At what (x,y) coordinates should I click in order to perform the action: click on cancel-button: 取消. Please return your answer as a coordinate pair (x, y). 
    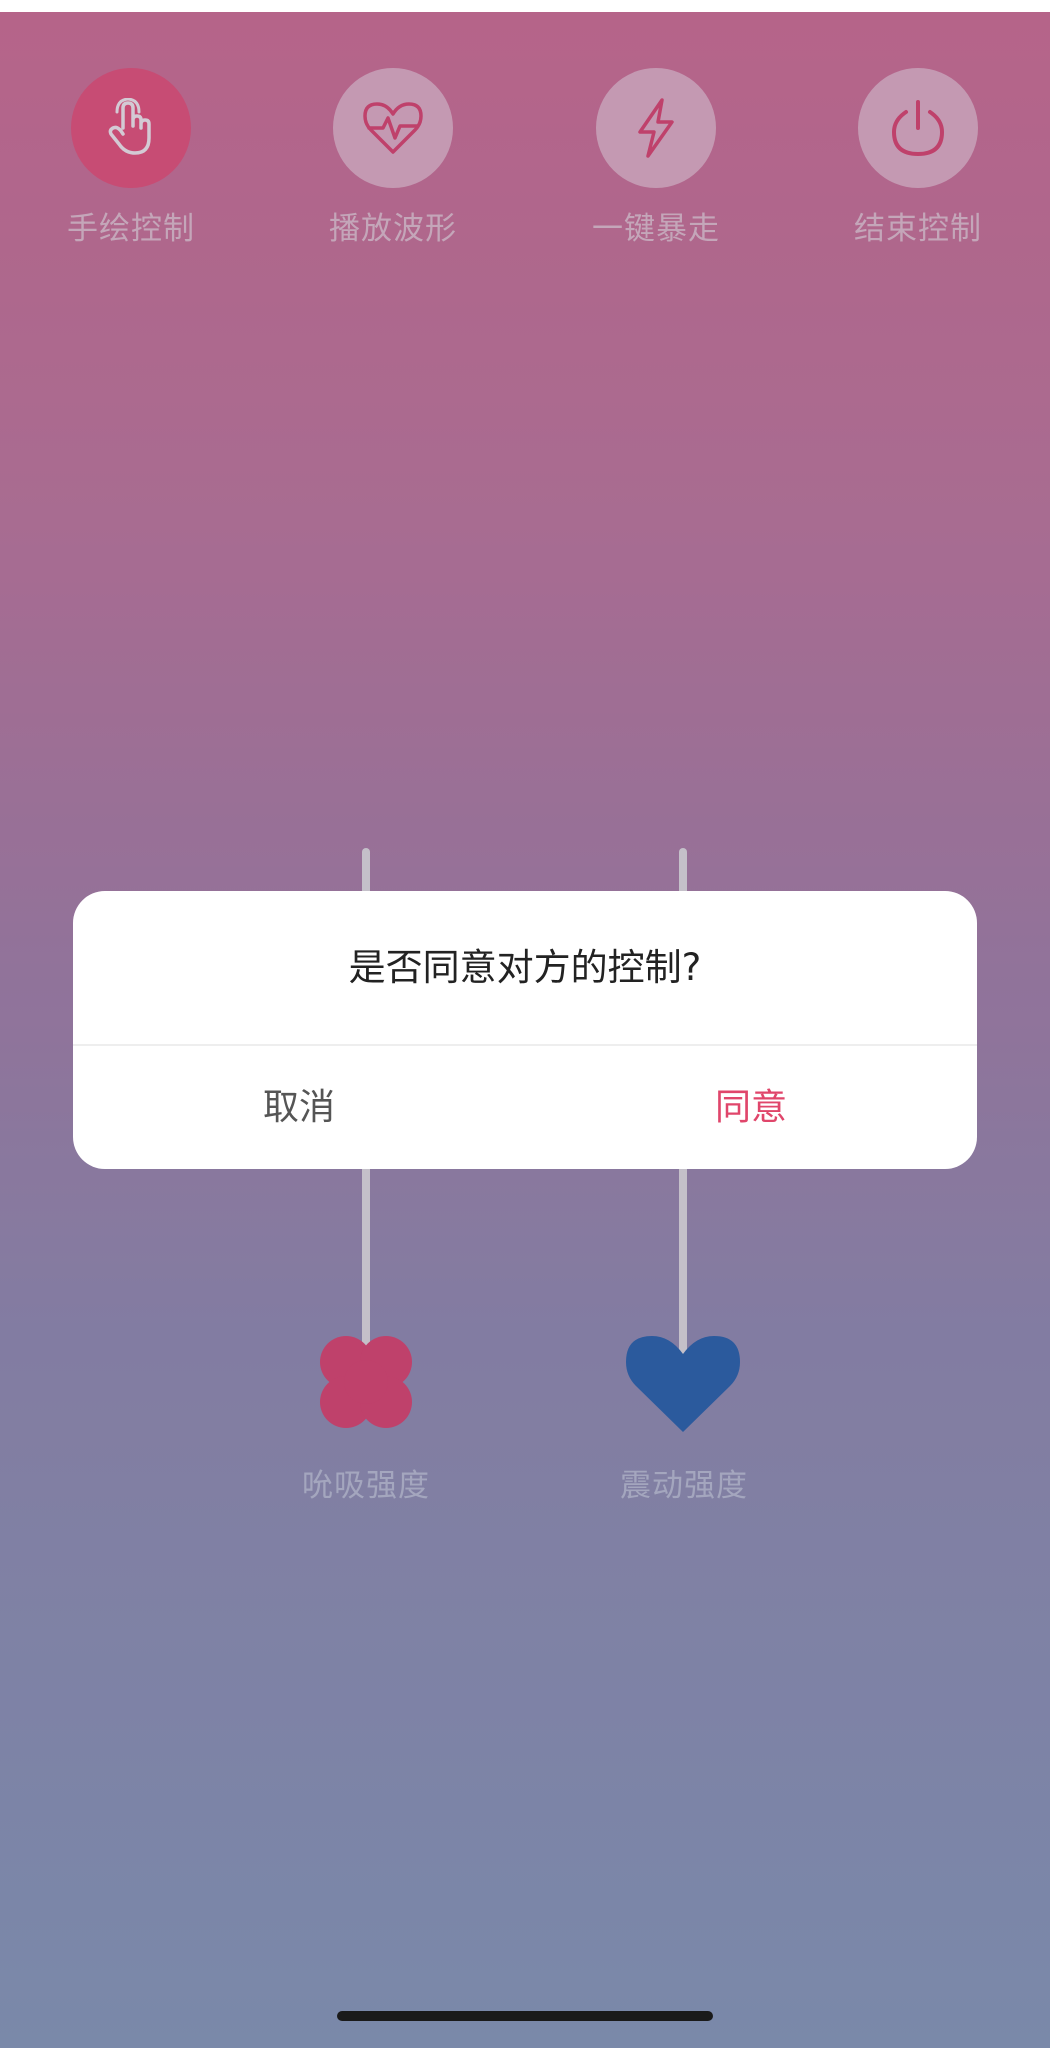
    Looking at the image, I should click on (299, 1107).